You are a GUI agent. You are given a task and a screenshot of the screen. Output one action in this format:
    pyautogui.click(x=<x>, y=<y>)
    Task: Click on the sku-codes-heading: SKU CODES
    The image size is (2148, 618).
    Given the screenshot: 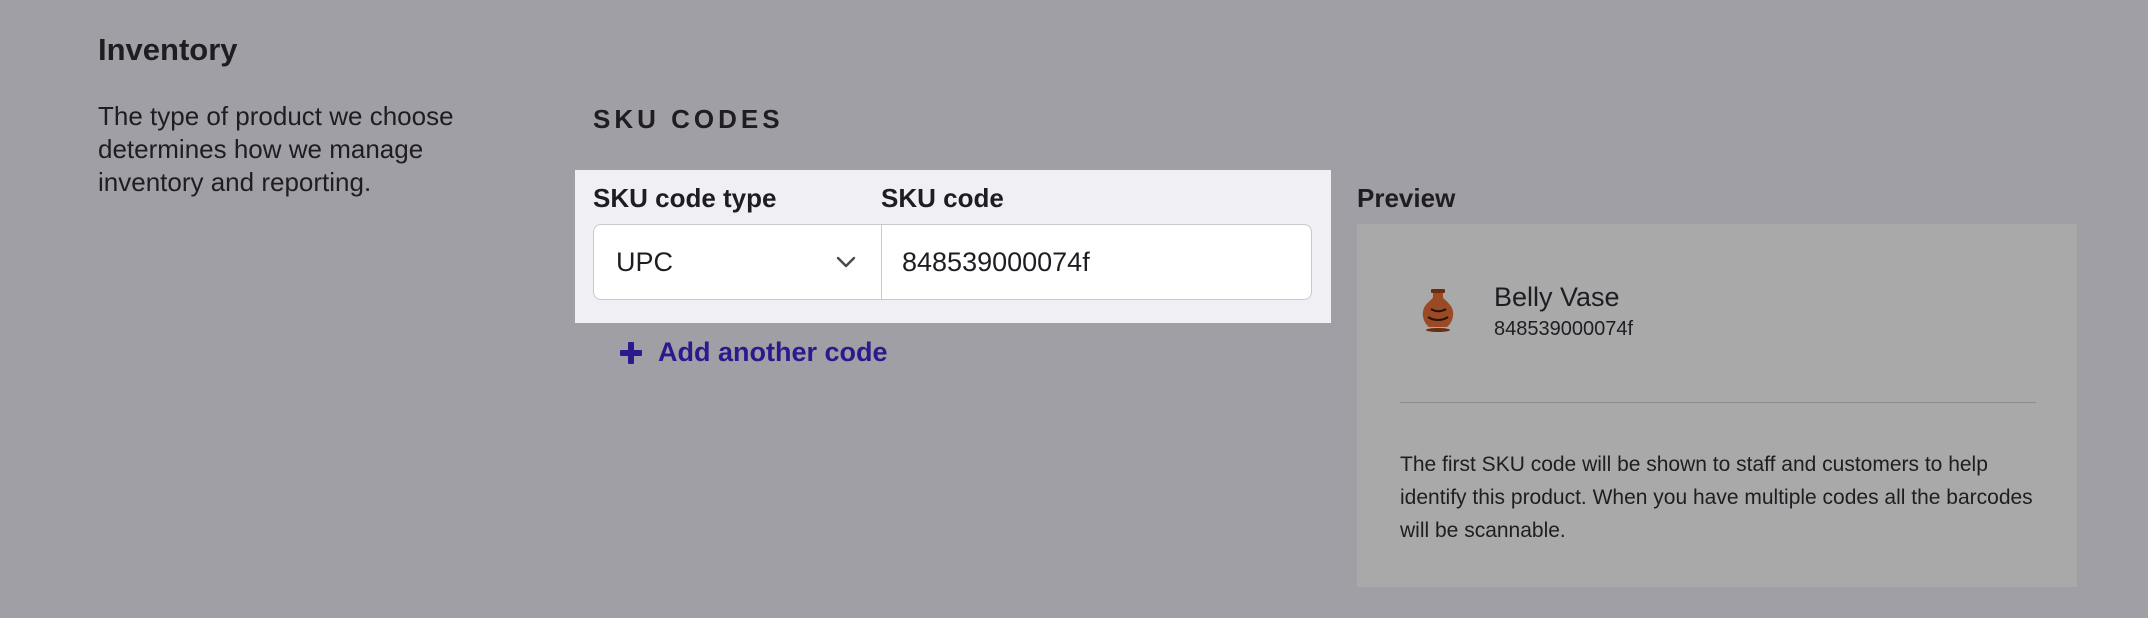 What is the action you would take?
    pyautogui.click(x=688, y=119)
    